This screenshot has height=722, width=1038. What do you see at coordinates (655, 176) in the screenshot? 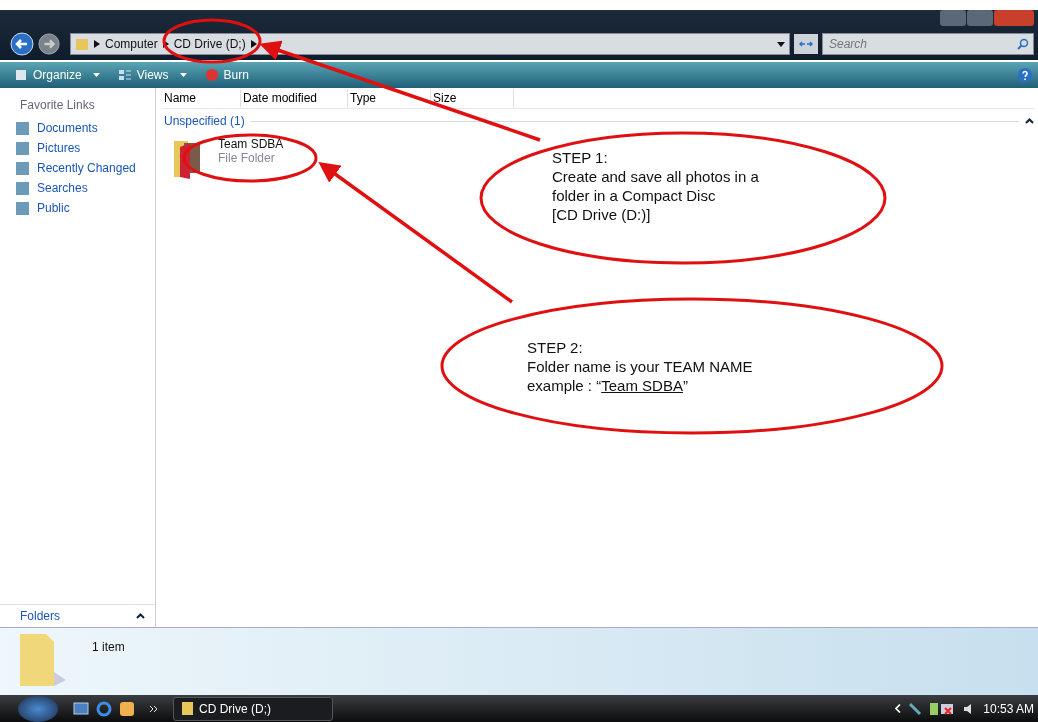
I see `callout-text: Create and save all photos in a` at bounding box center [655, 176].